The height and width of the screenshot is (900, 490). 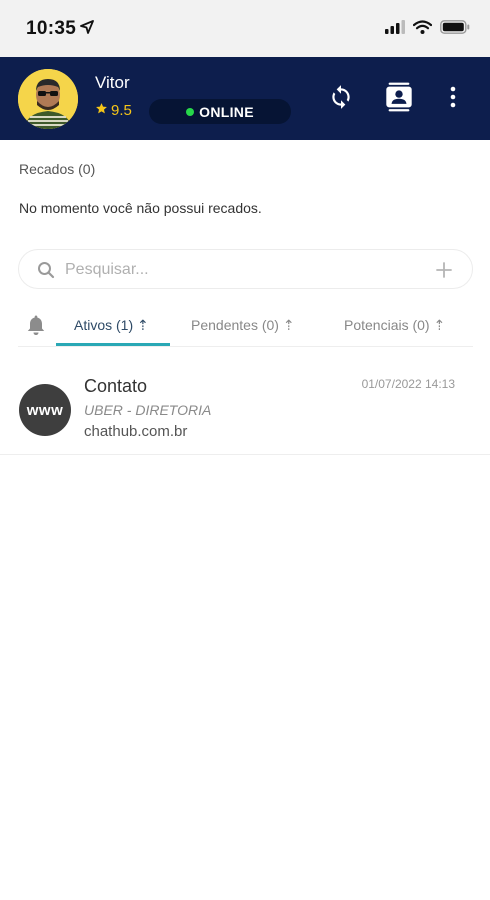 What do you see at coordinates (116, 386) in the screenshot?
I see `contact-name: Contato` at bounding box center [116, 386].